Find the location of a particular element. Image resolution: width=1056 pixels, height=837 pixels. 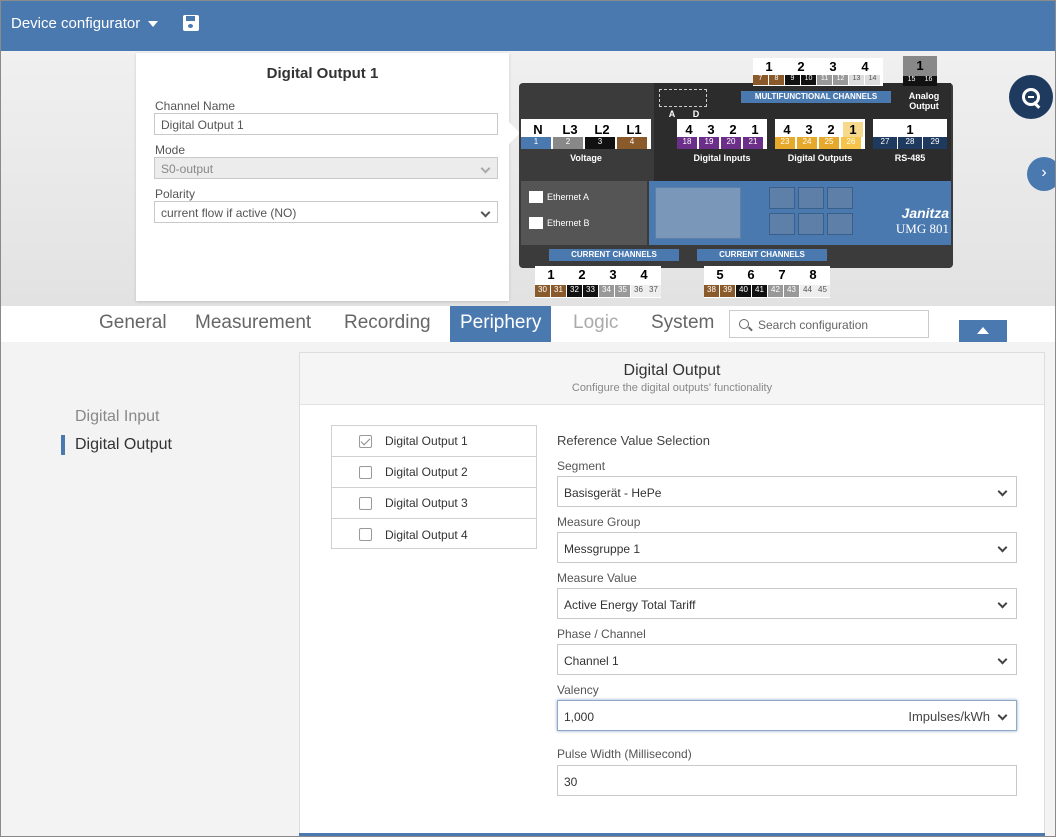

polarity-label: Polarity is located at coordinates (175, 194).